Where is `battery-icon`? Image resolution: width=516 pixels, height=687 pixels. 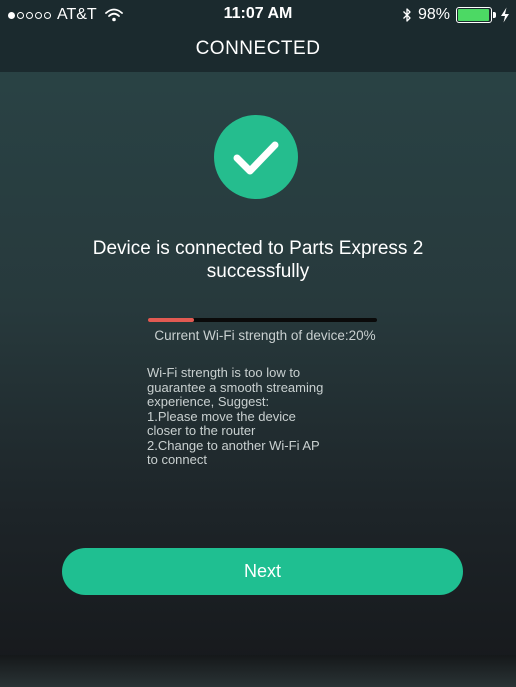 battery-icon is located at coordinates (476, 15).